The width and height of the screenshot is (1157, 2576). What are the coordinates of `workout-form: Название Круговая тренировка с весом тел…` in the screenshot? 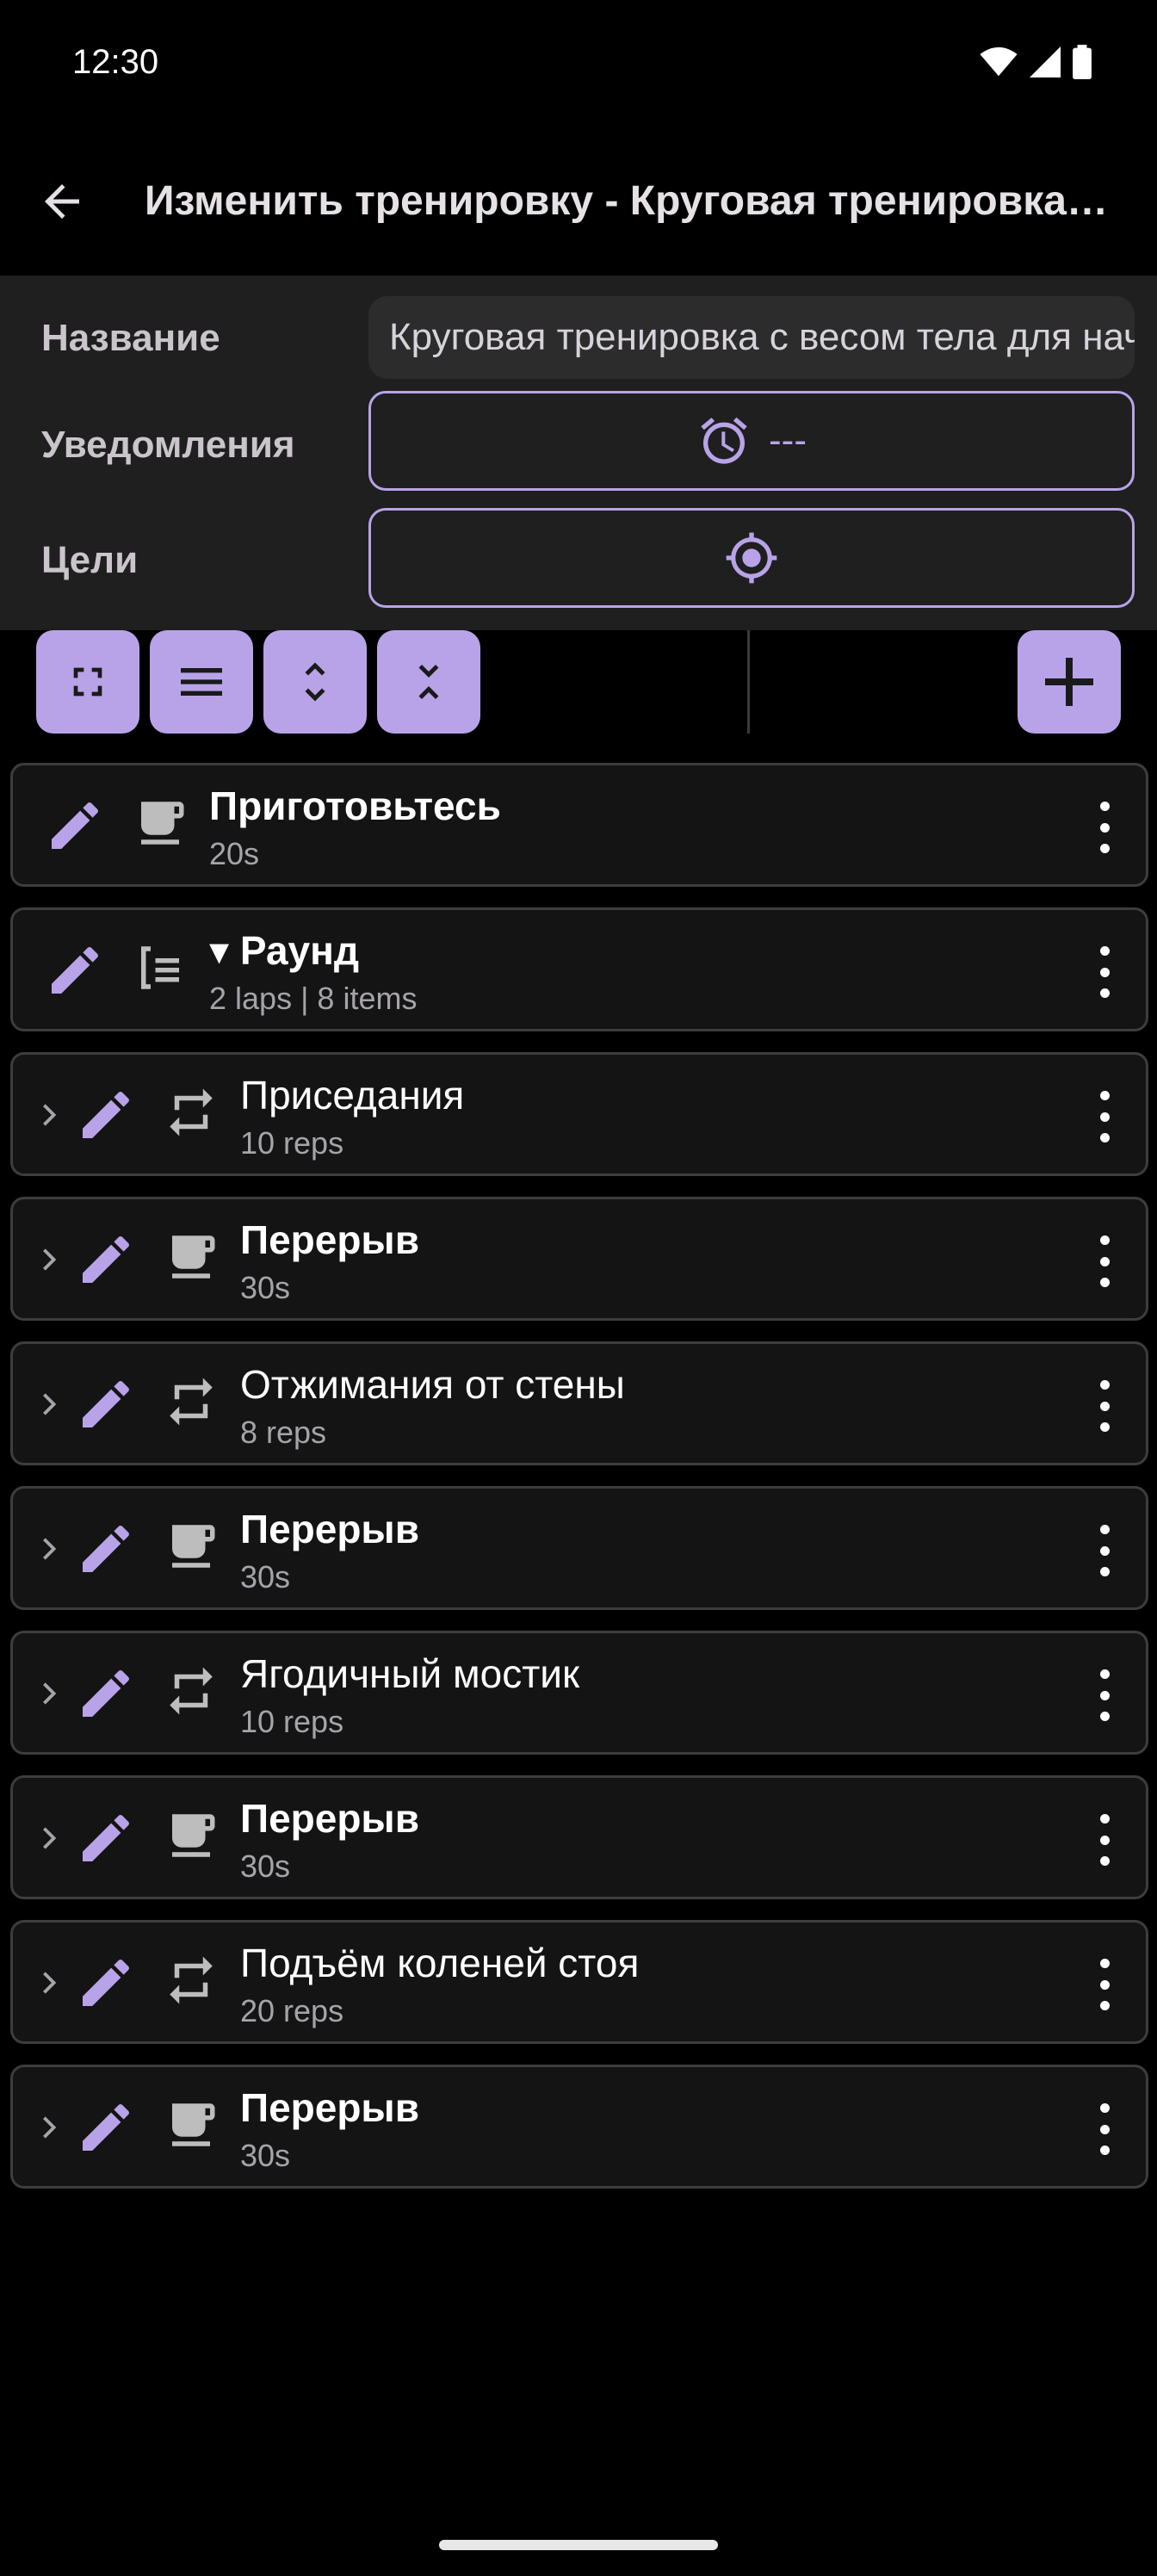 It's located at (579, 453).